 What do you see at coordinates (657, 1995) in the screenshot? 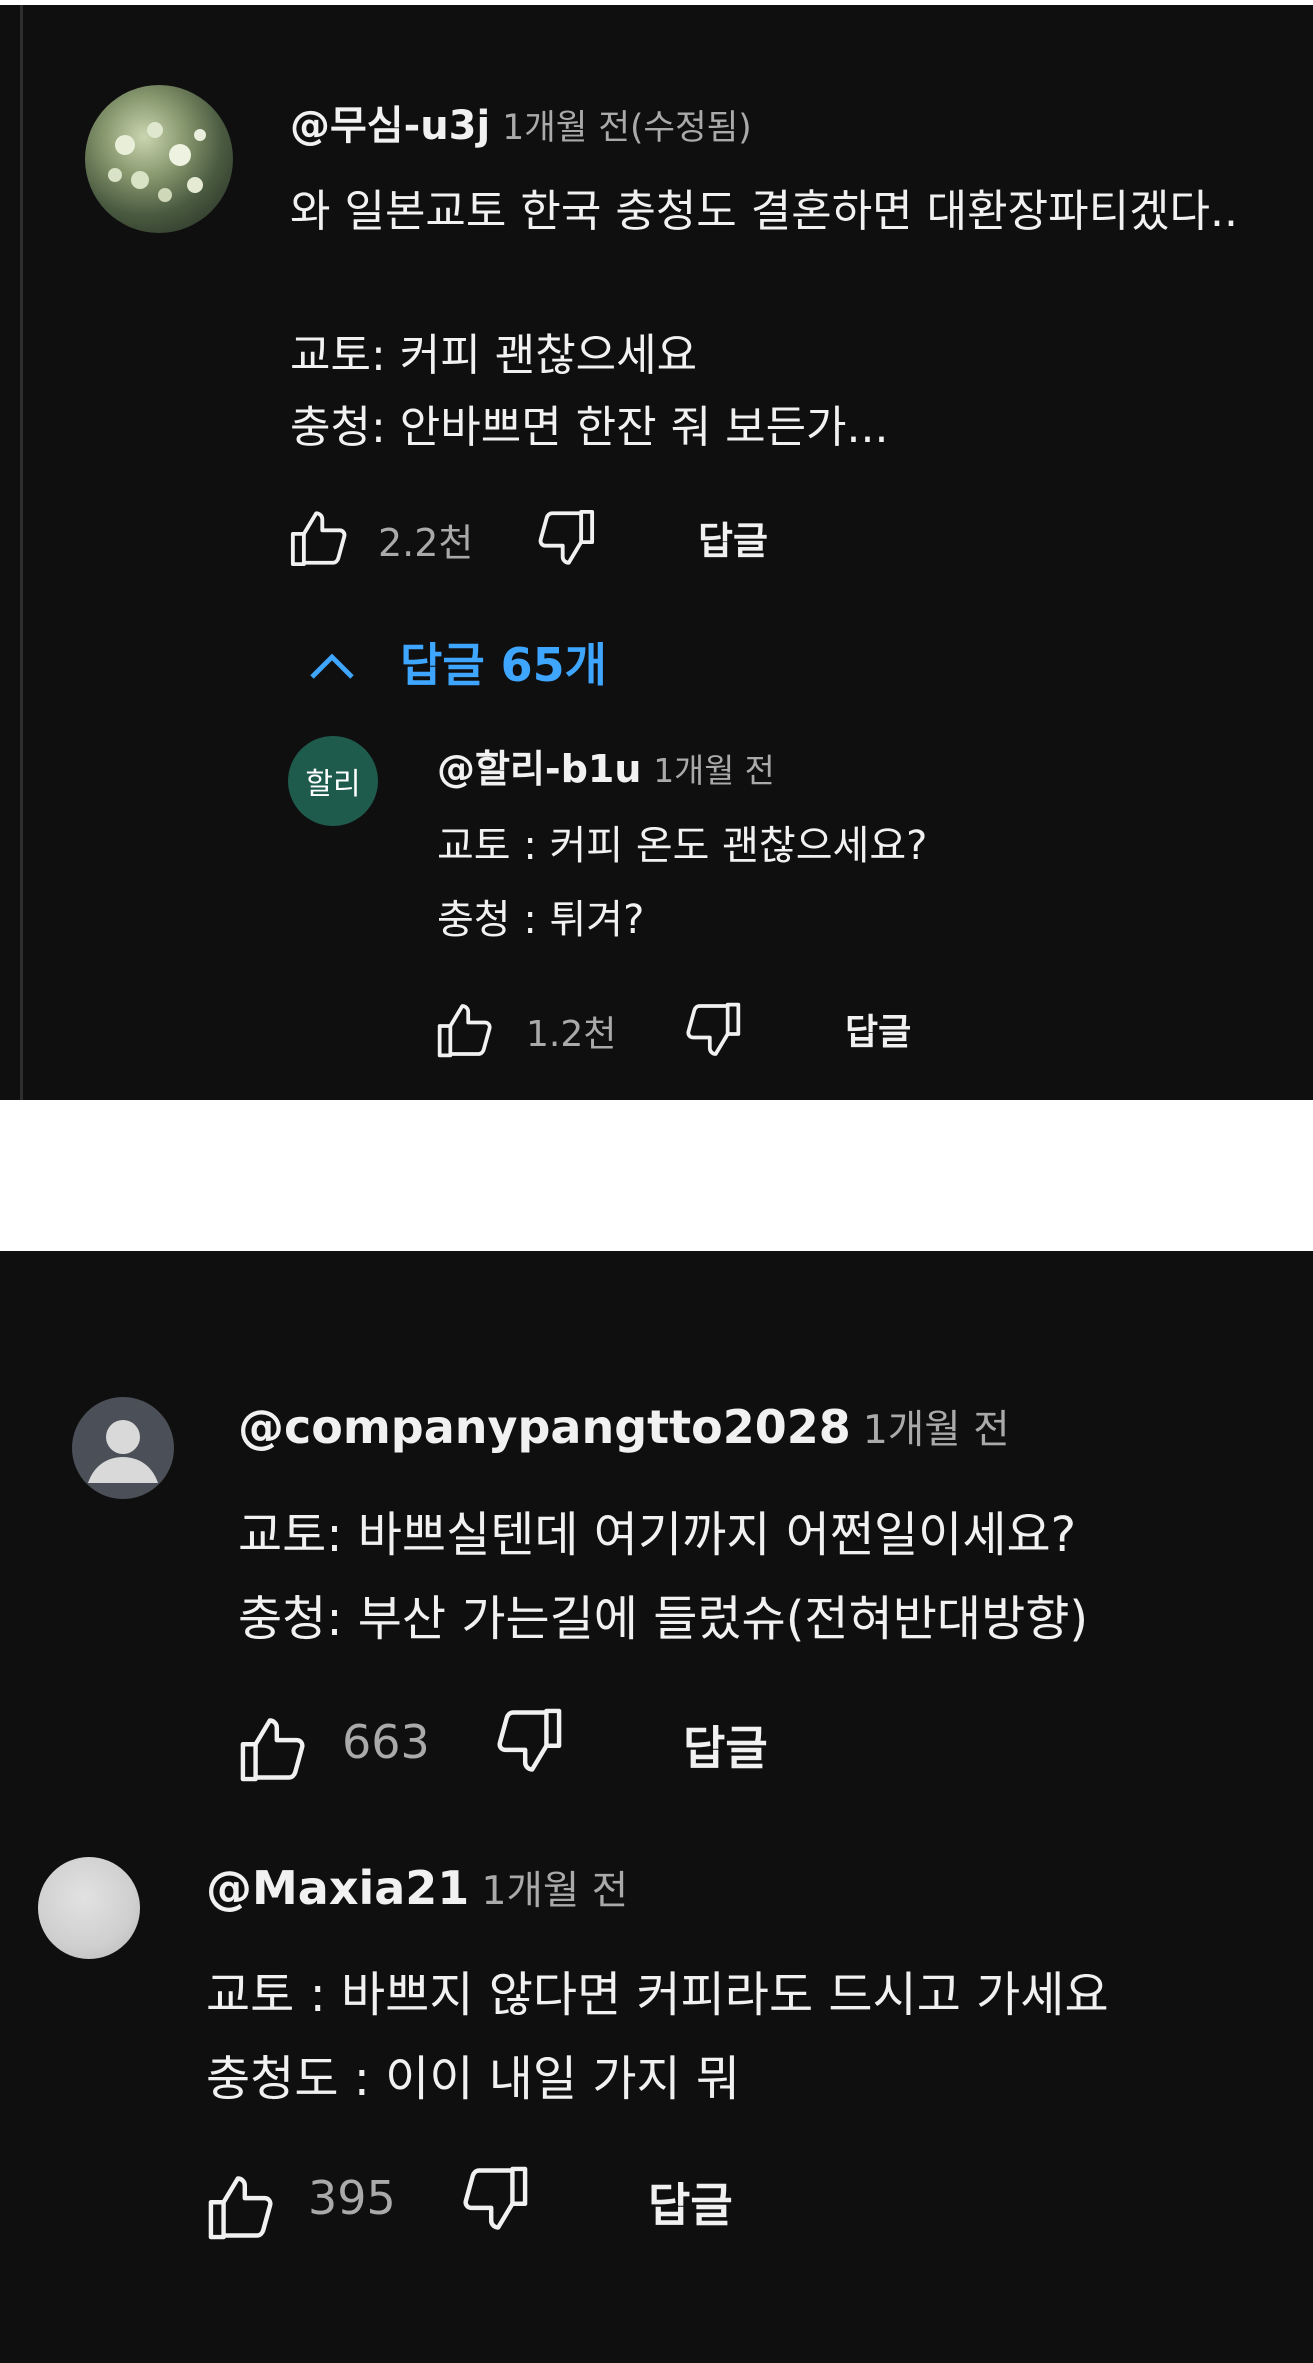
I see `comment-text-line-1: 교토 : 바쁘지 않다면 커피라도 드시고 가세요` at bounding box center [657, 1995].